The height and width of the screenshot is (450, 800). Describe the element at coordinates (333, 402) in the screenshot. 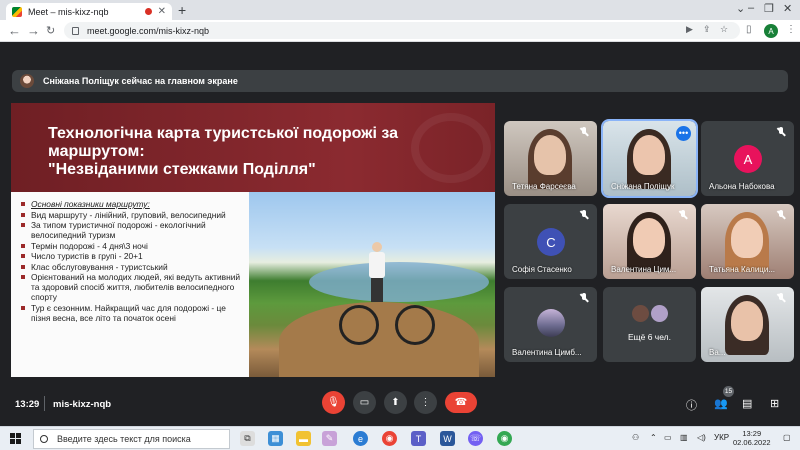

I see `mic-toggle-button: 🎙` at that location.